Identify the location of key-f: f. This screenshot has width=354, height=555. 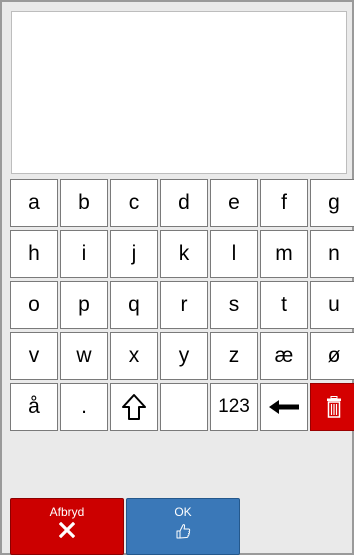
(284, 203).